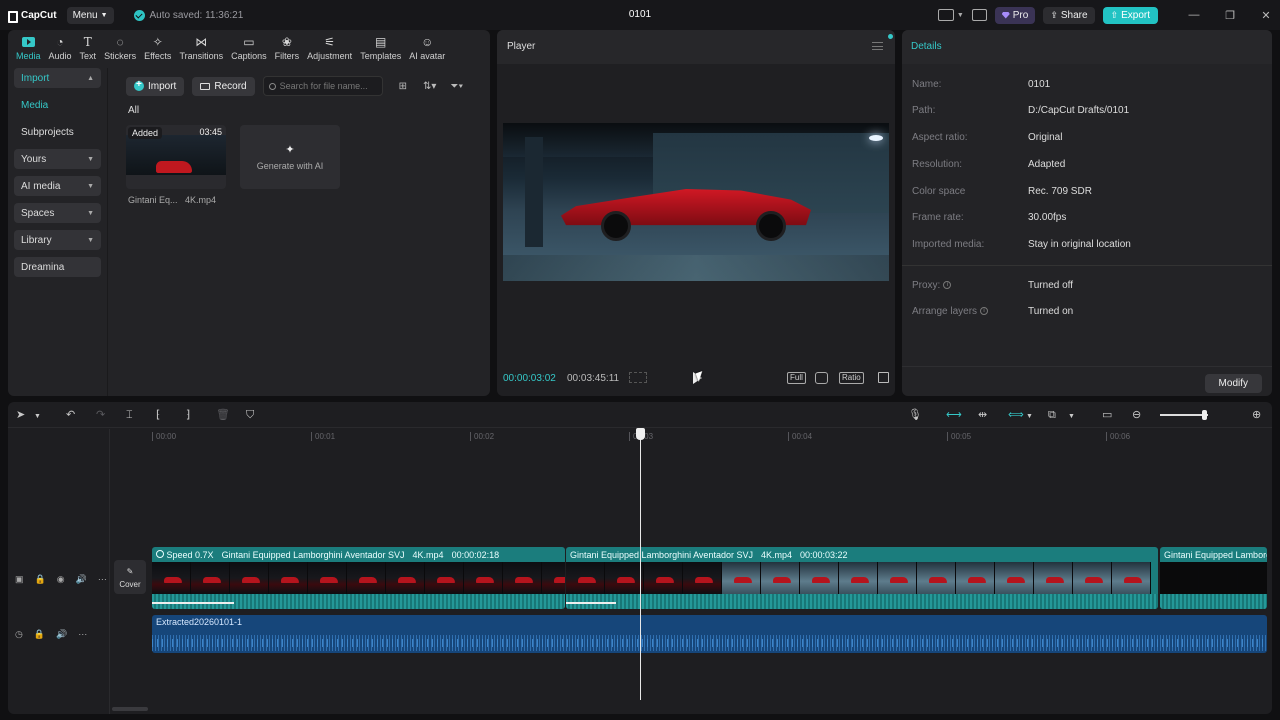 The image size is (1280, 720). What do you see at coordinates (640, 434) in the screenshot?
I see `playhead-handle` at bounding box center [640, 434].